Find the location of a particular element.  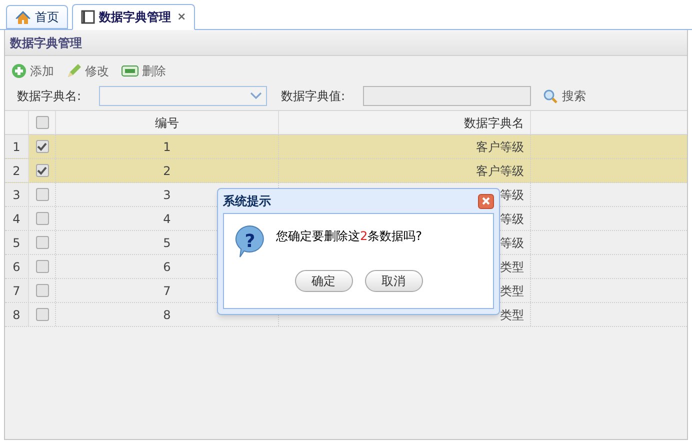

toolbar-button: 添加 is located at coordinates (32, 71).